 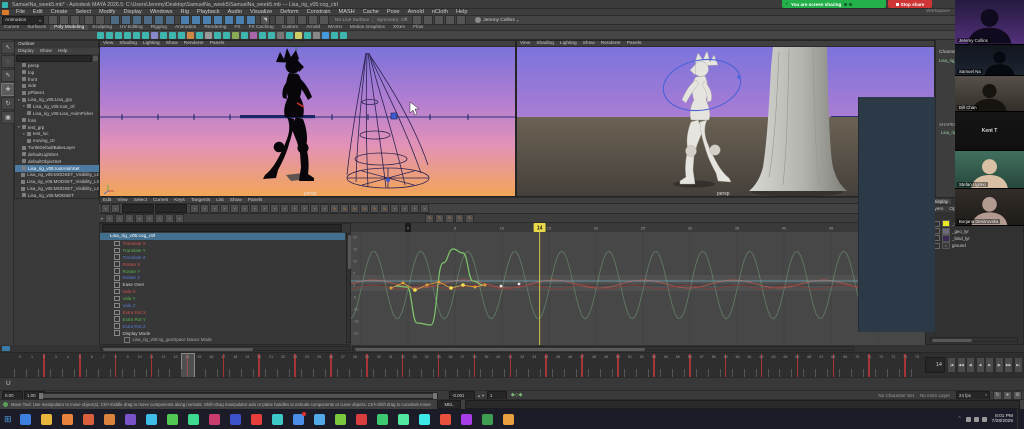 I want to click on tray-expand-icon: ⌃, so click(x=959, y=419).